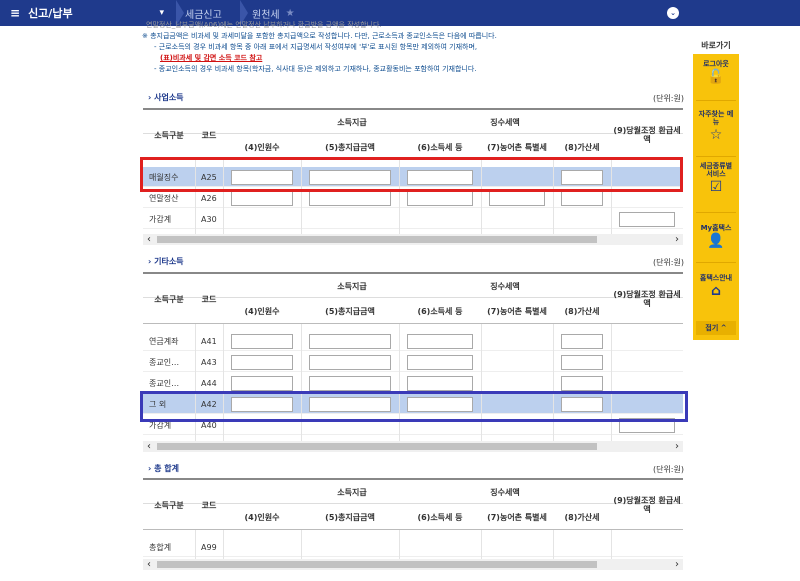 The height and width of the screenshot is (581, 800). I want to click on rural-input, so click(517, 198).